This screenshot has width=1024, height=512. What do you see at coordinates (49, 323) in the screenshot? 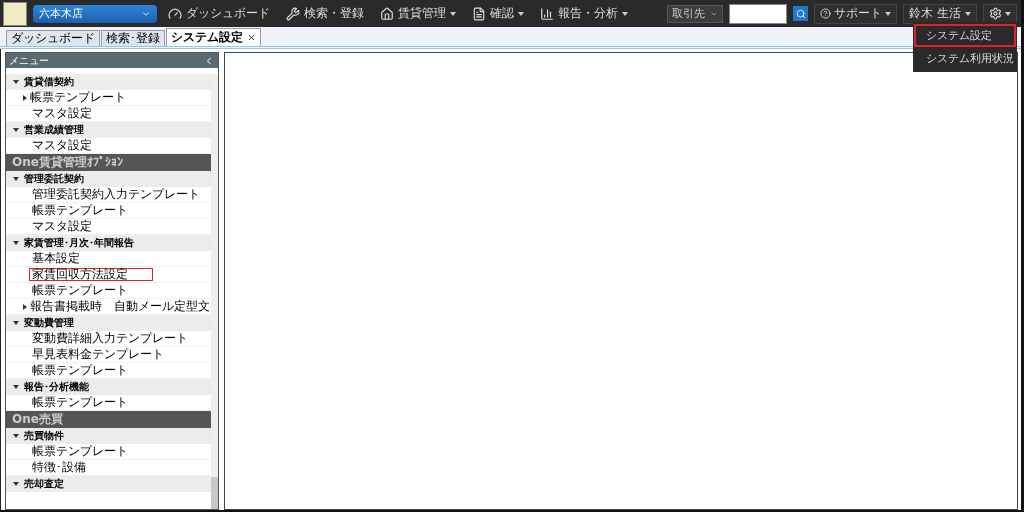
I see `group-label: 変動費管理` at bounding box center [49, 323].